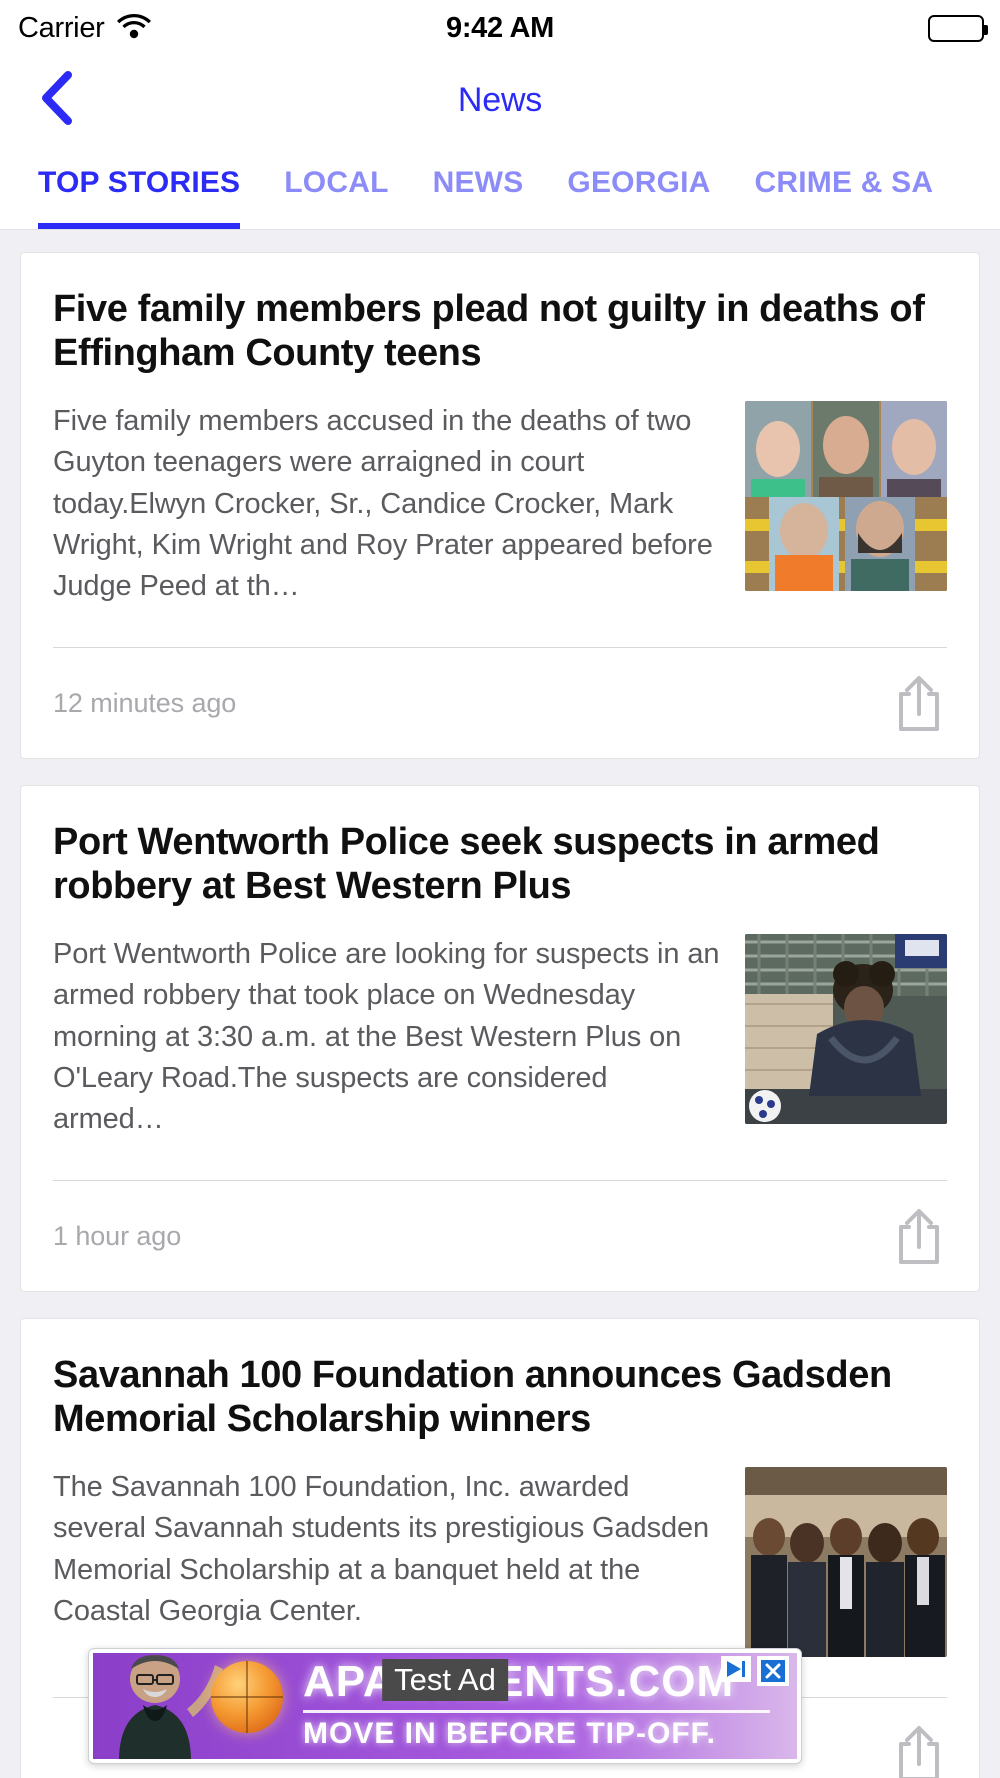  I want to click on mugshot-collage-thumbnail, so click(846, 496).